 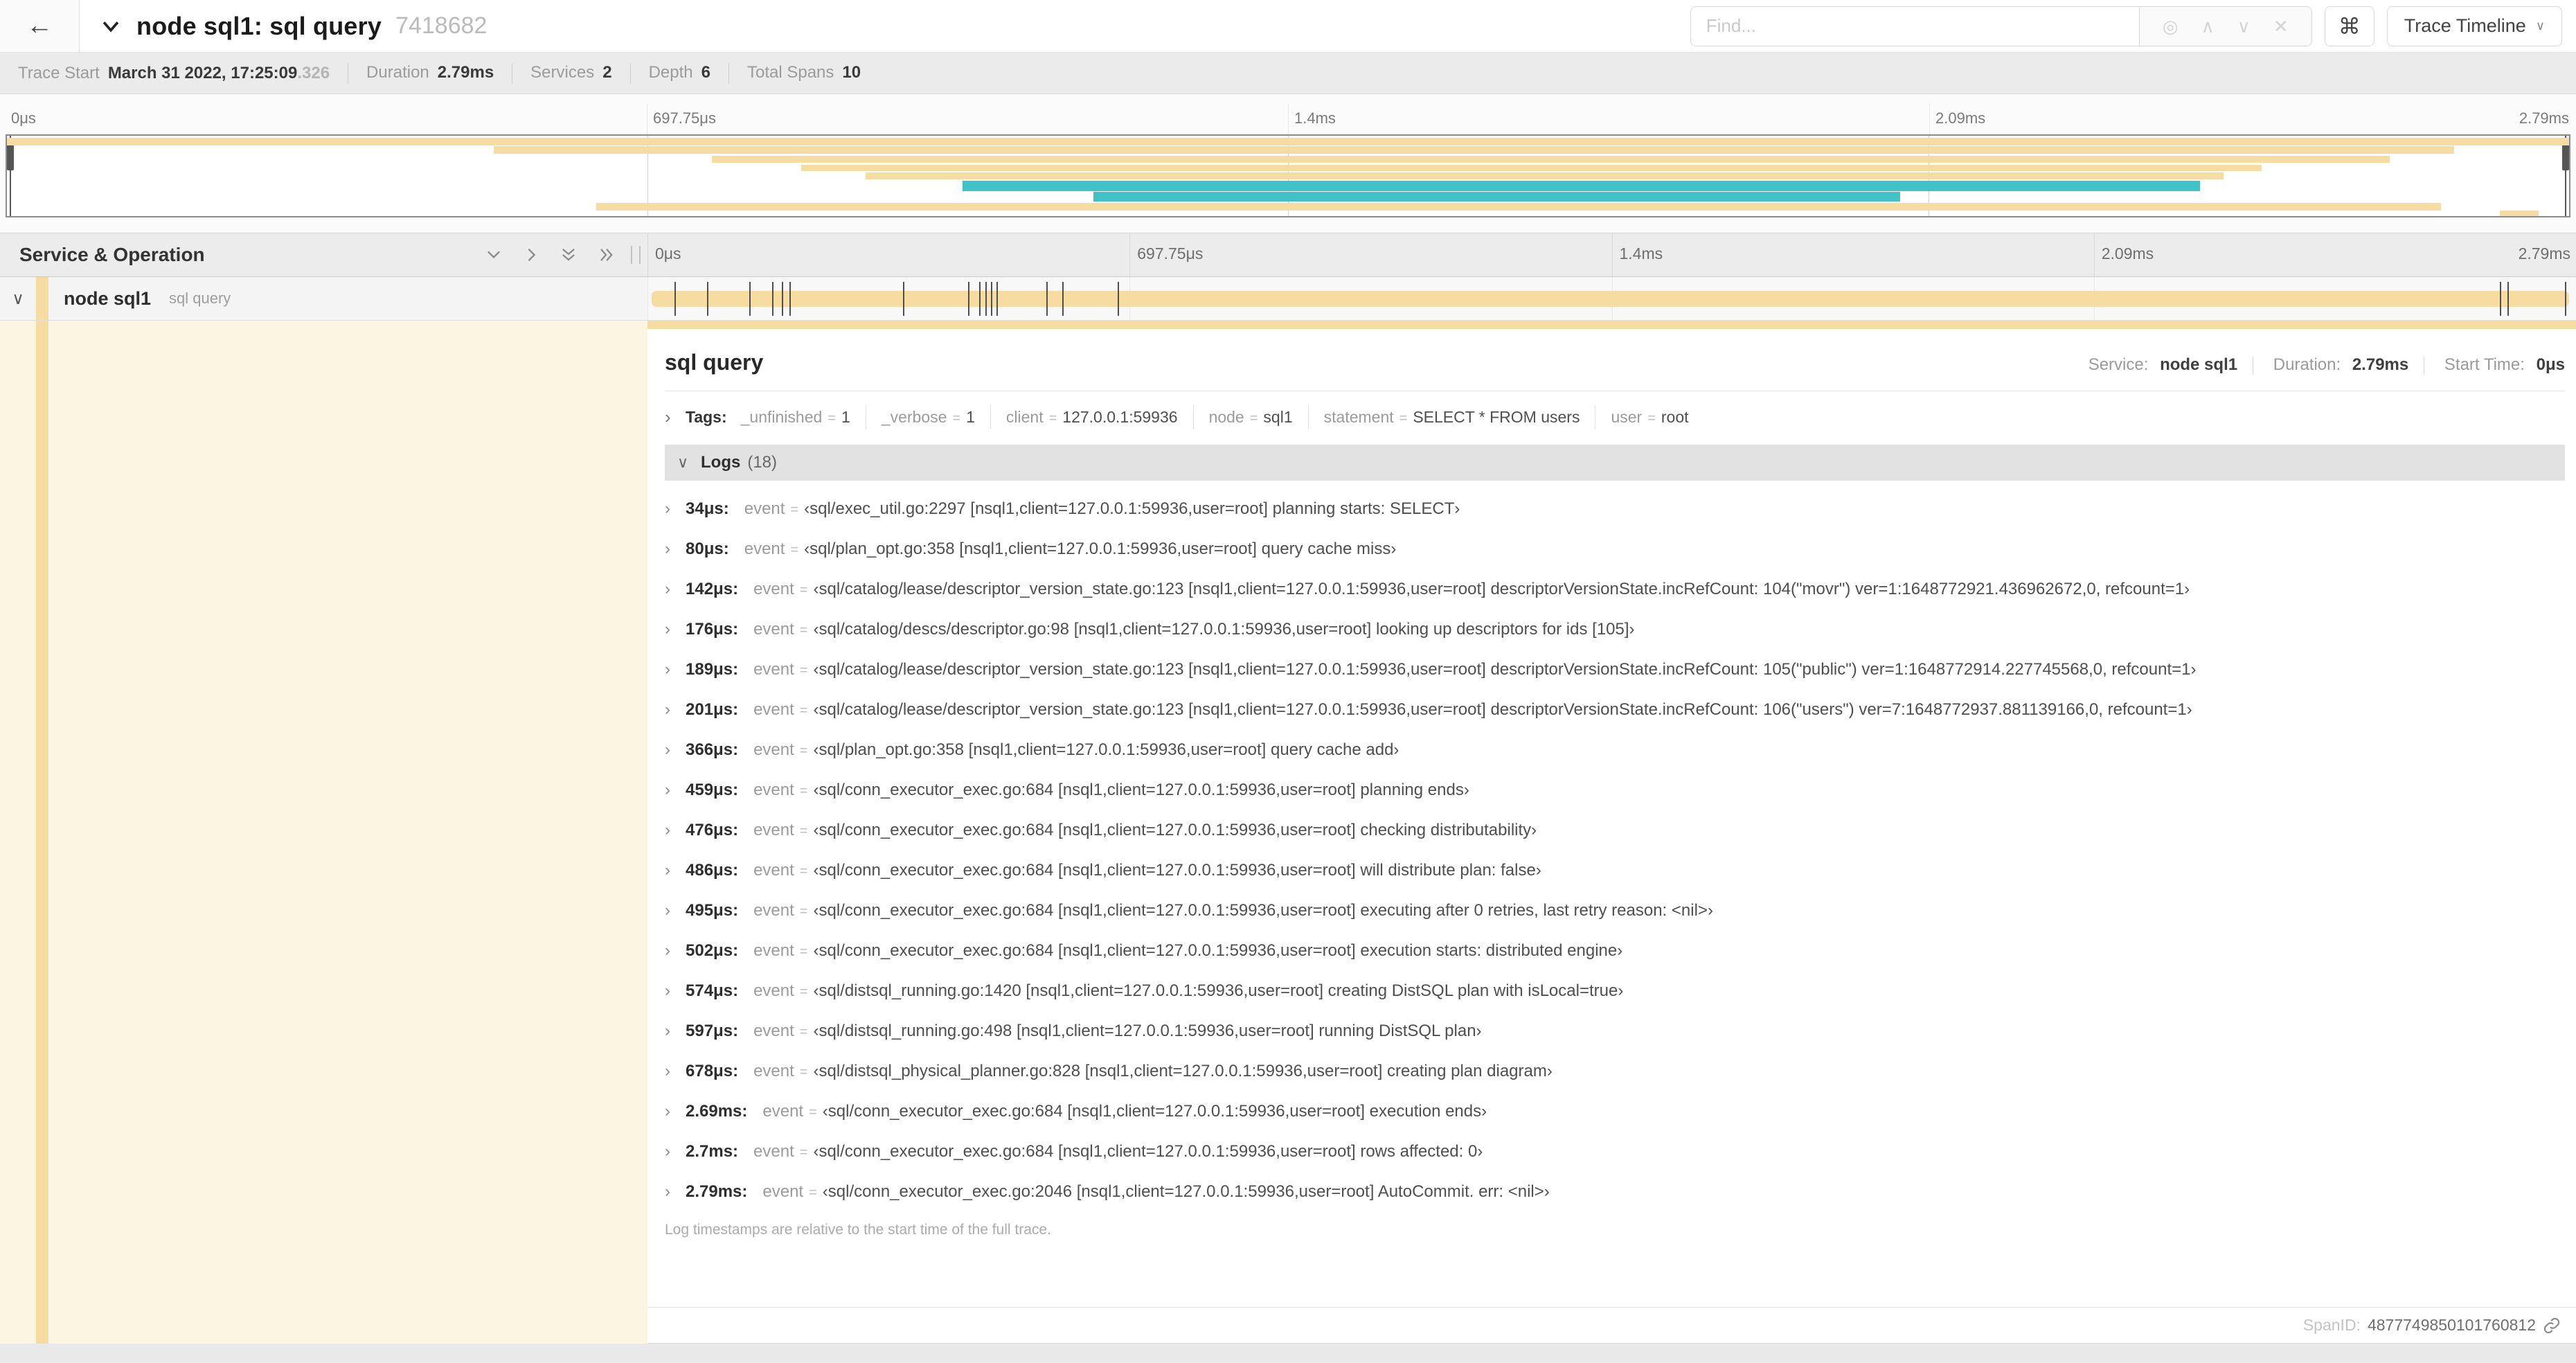 I want to click on keyboard-shortcuts-button: ⌘, so click(x=2349, y=26).